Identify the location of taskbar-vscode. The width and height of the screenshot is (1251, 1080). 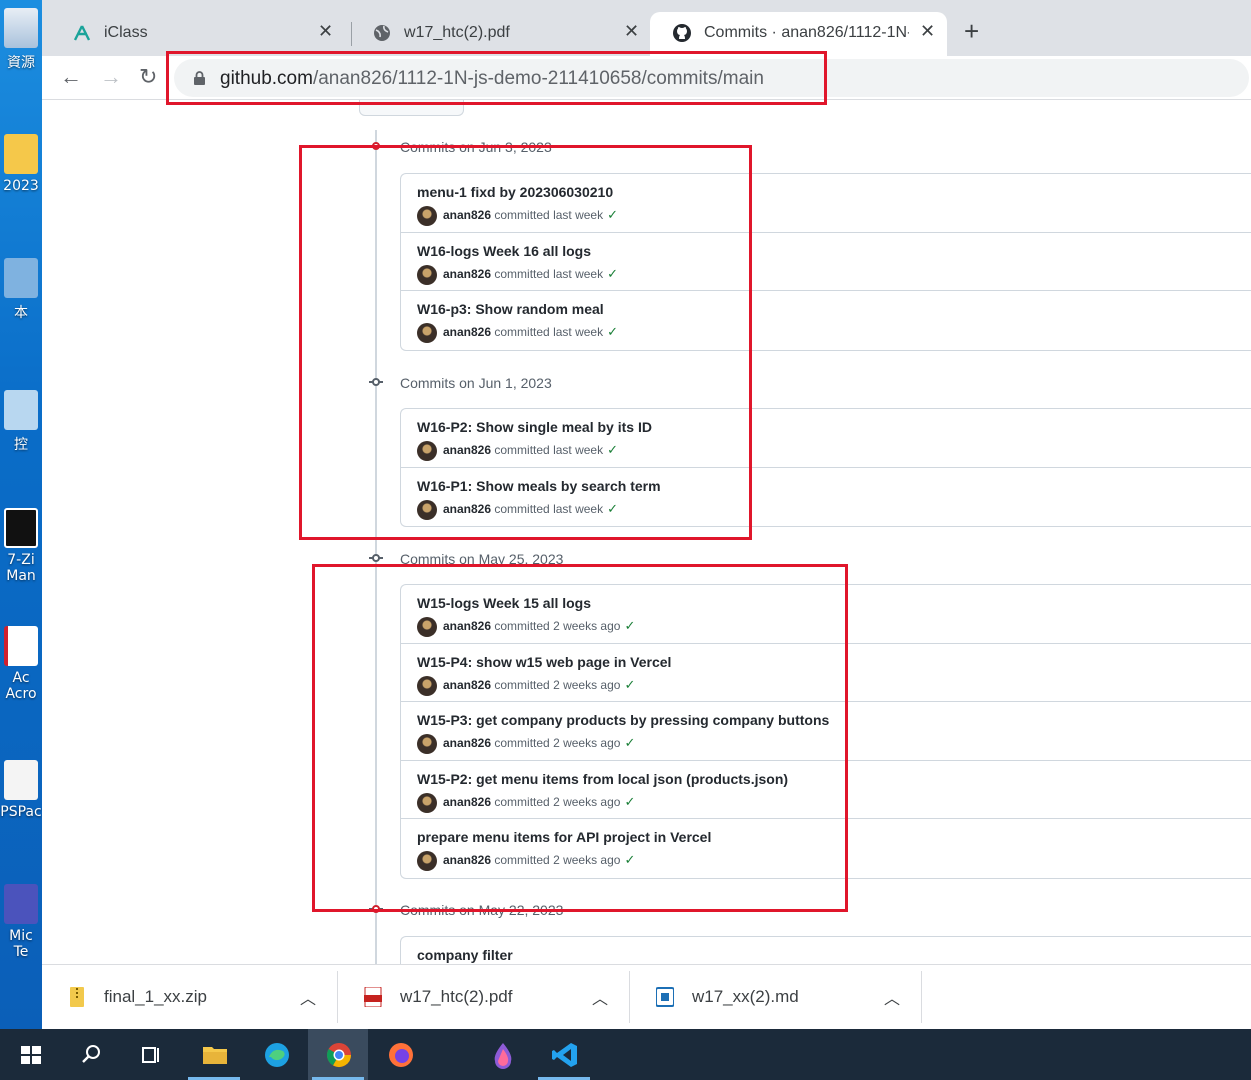
(564, 1054).